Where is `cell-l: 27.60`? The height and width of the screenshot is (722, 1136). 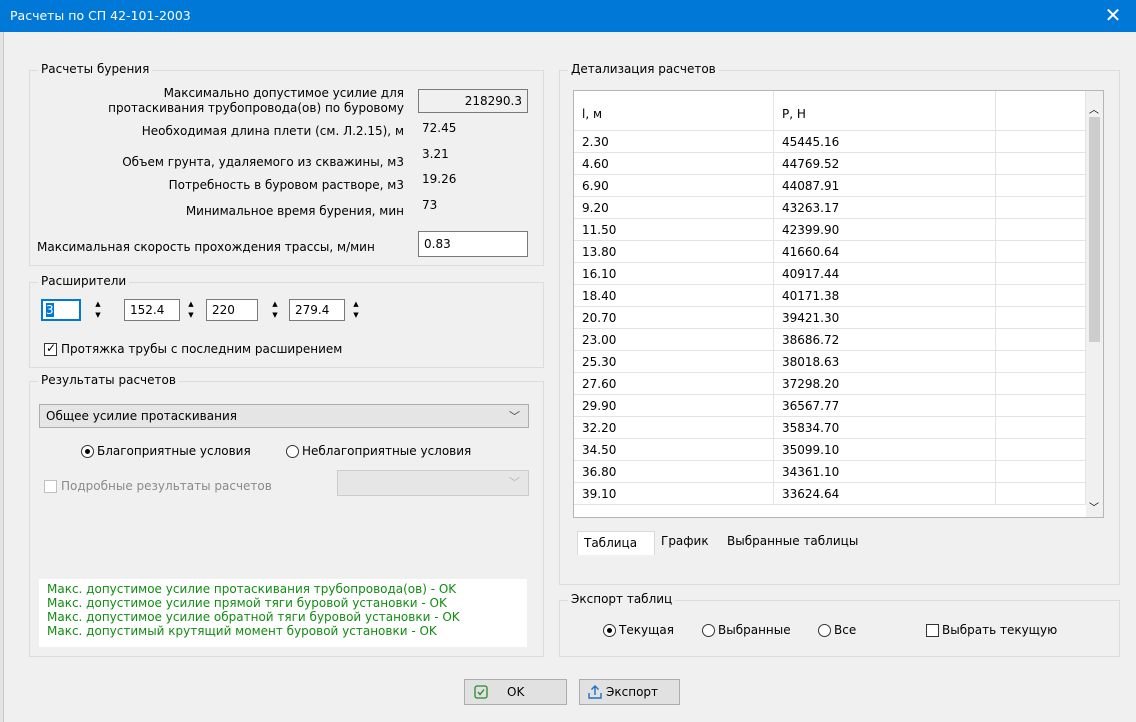 cell-l: 27.60 is located at coordinates (674, 384).